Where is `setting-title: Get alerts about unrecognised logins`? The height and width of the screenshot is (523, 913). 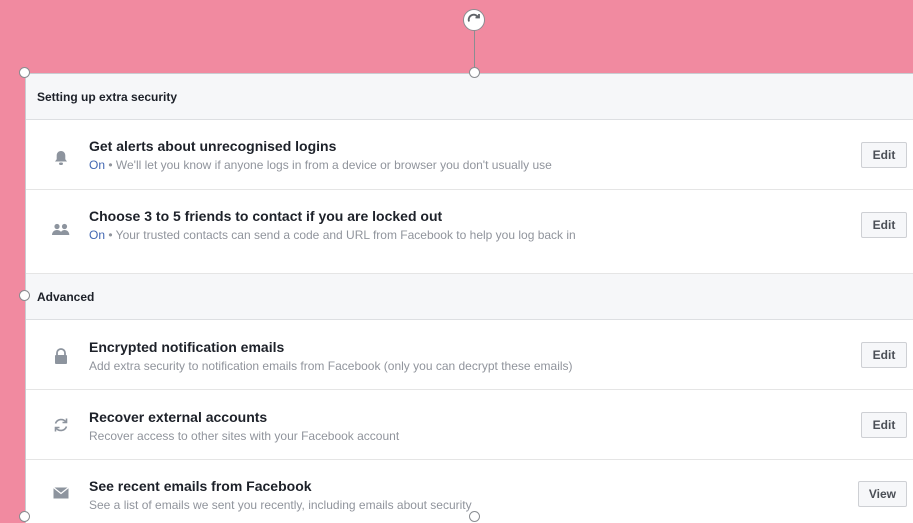
setting-title: Get alerts about unrecognised logins is located at coordinates (213, 146).